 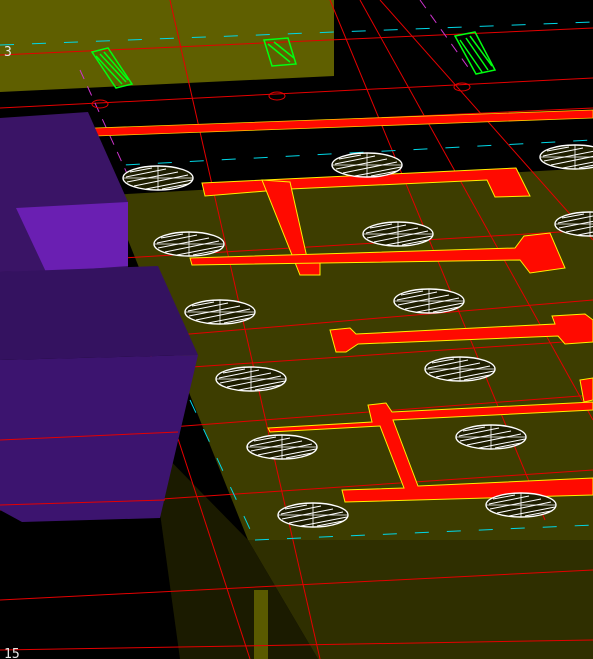 I want to click on upper-slab, so click(x=167, y=46).